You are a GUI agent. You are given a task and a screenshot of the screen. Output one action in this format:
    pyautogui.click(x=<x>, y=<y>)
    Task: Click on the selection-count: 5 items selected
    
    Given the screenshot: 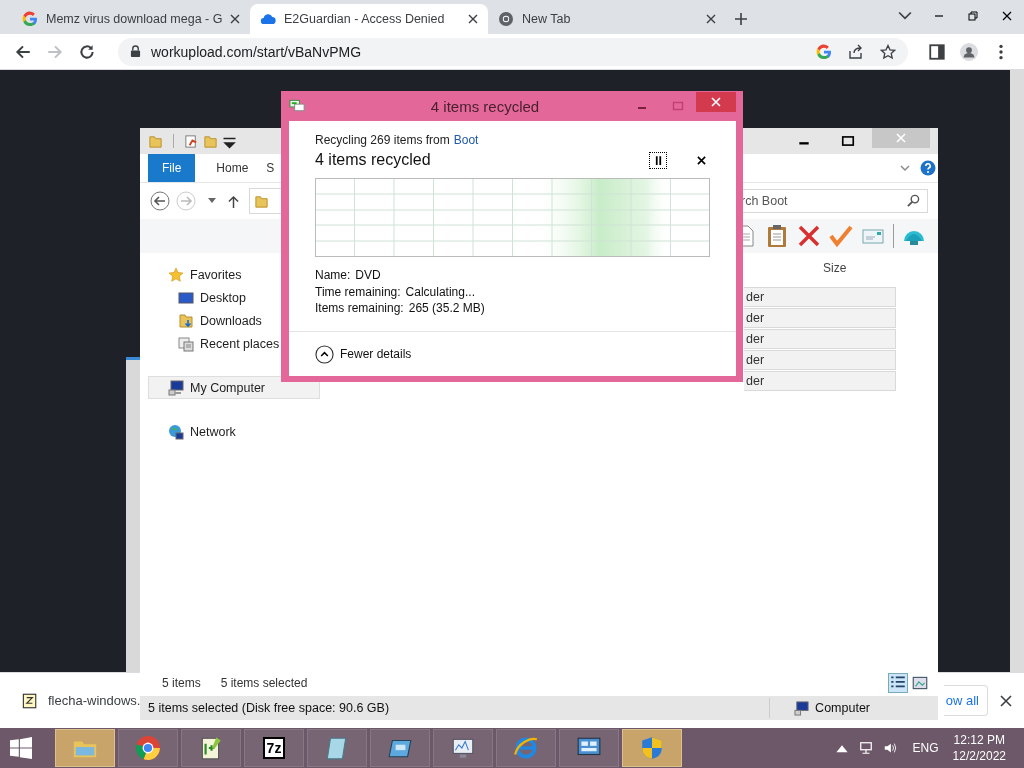 What is the action you would take?
    pyautogui.click(x=264, y=683)
    